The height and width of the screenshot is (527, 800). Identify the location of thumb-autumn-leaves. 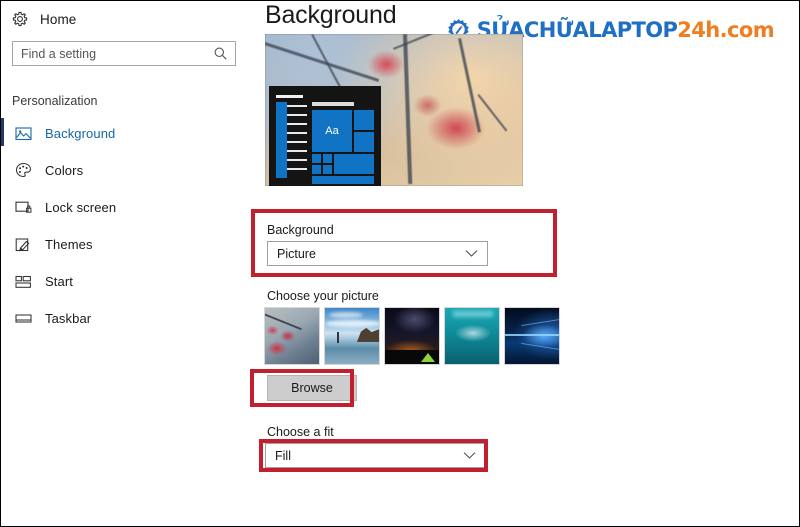
(292, 336).